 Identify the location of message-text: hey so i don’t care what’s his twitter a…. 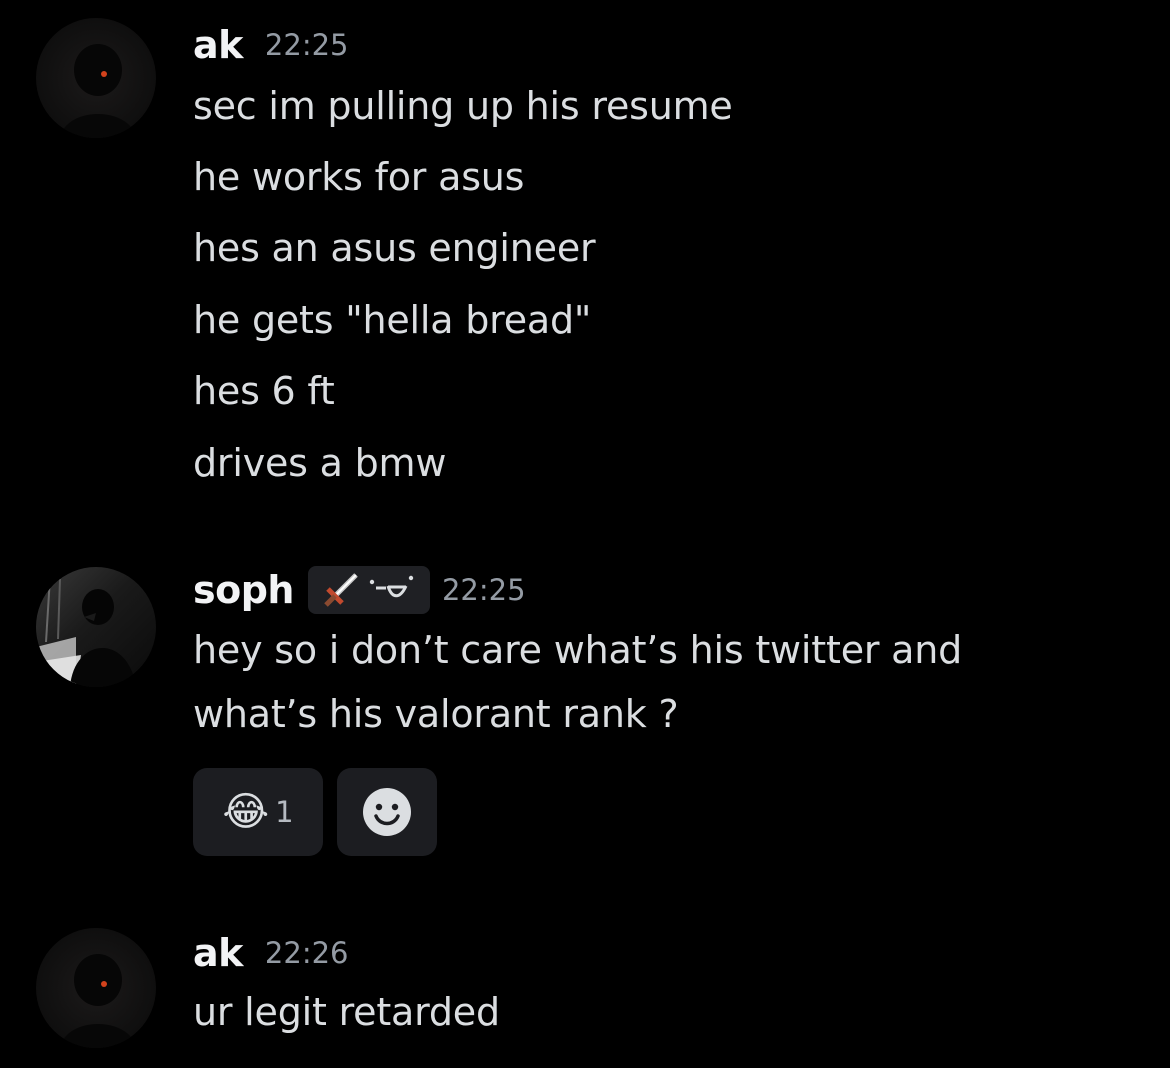
(578, 650).